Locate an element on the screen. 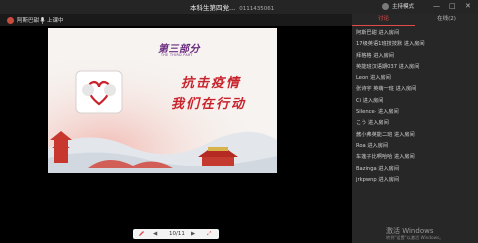 The width and height of the screenshot is (478, 243). close-button: ✕ is located at coordinates (468, 6).